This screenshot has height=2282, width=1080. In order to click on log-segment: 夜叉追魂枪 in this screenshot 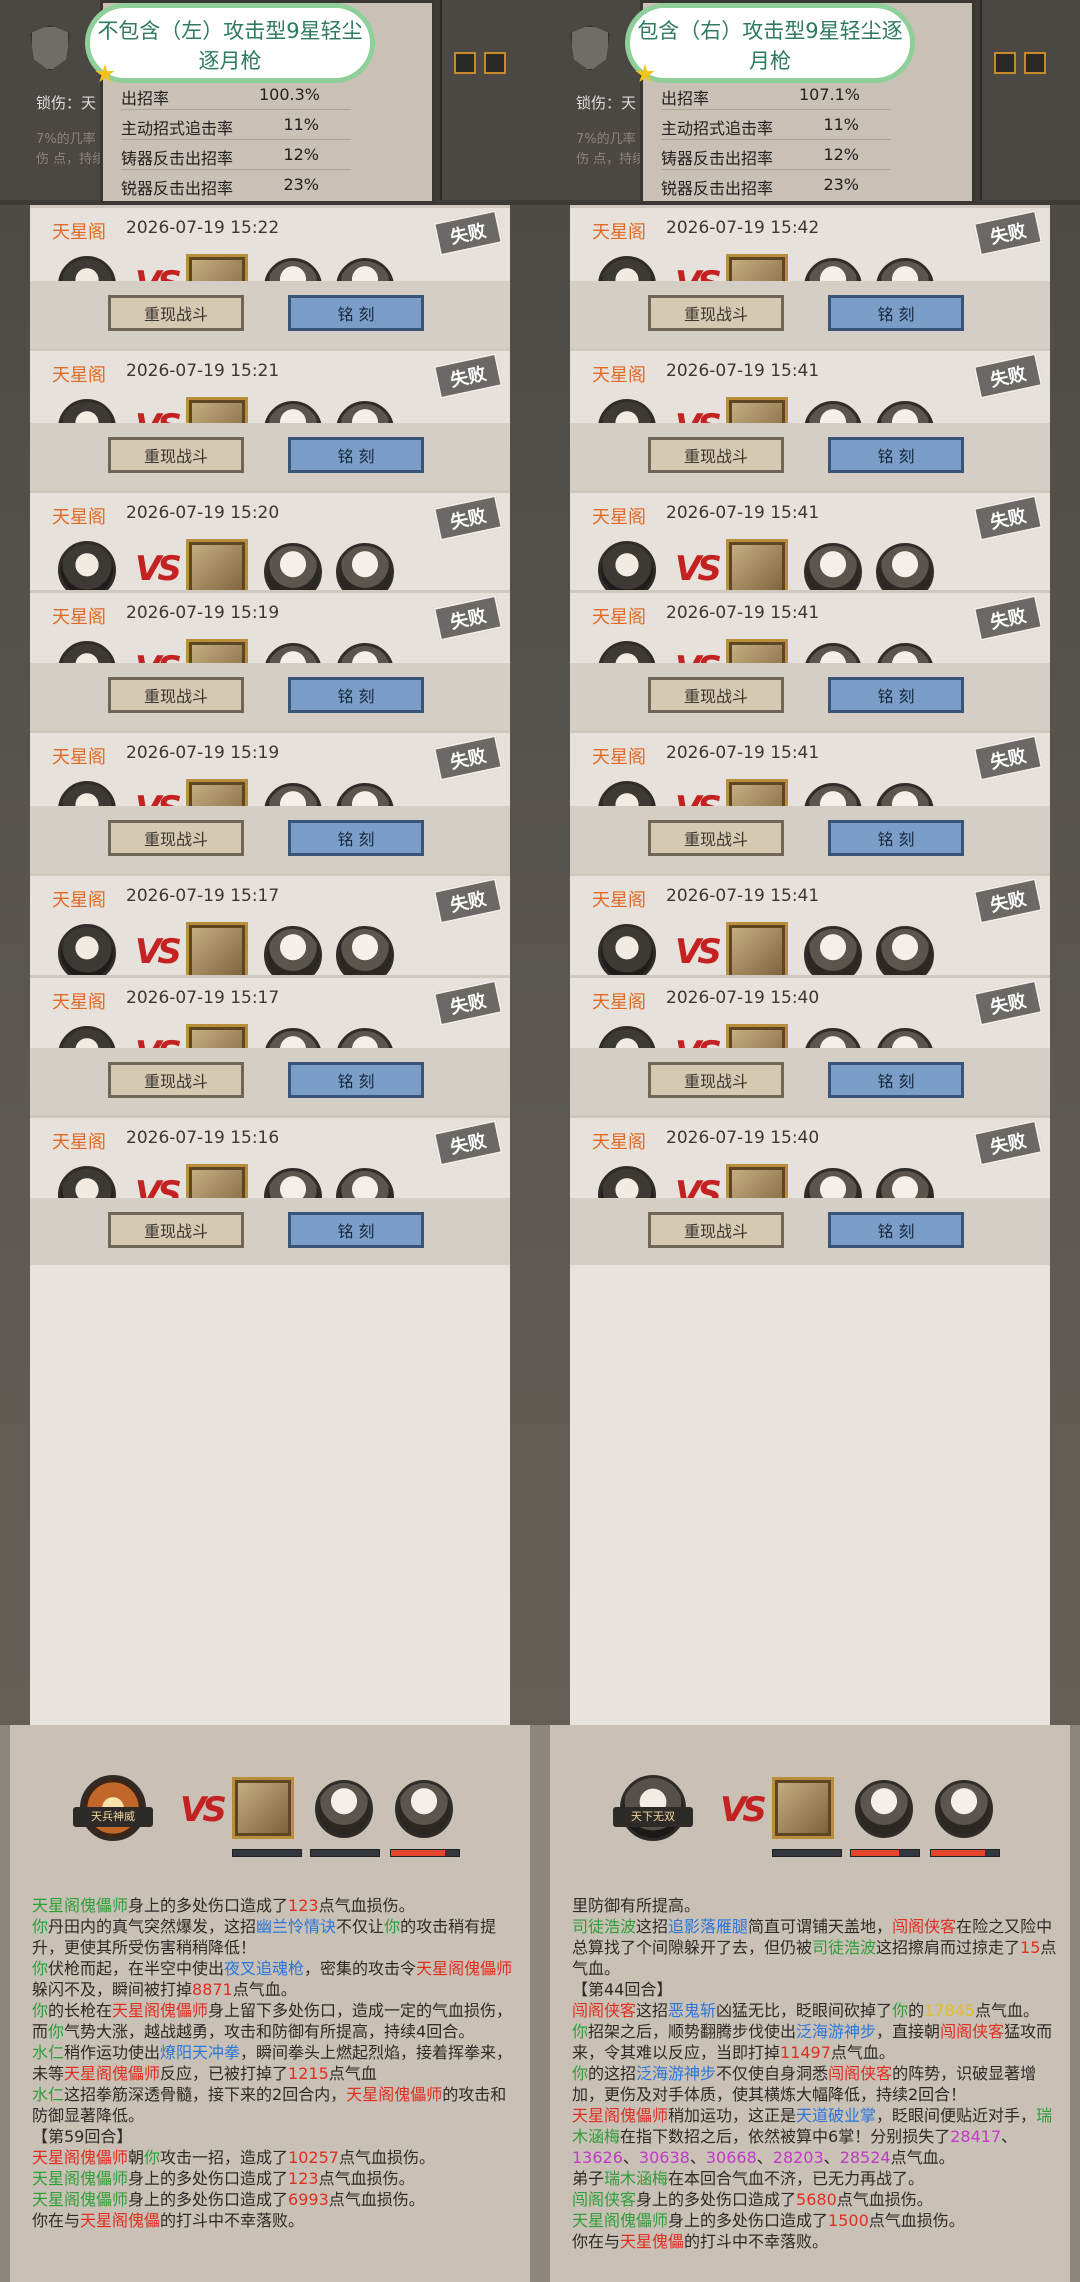, I will do `click(264, 1968)`.